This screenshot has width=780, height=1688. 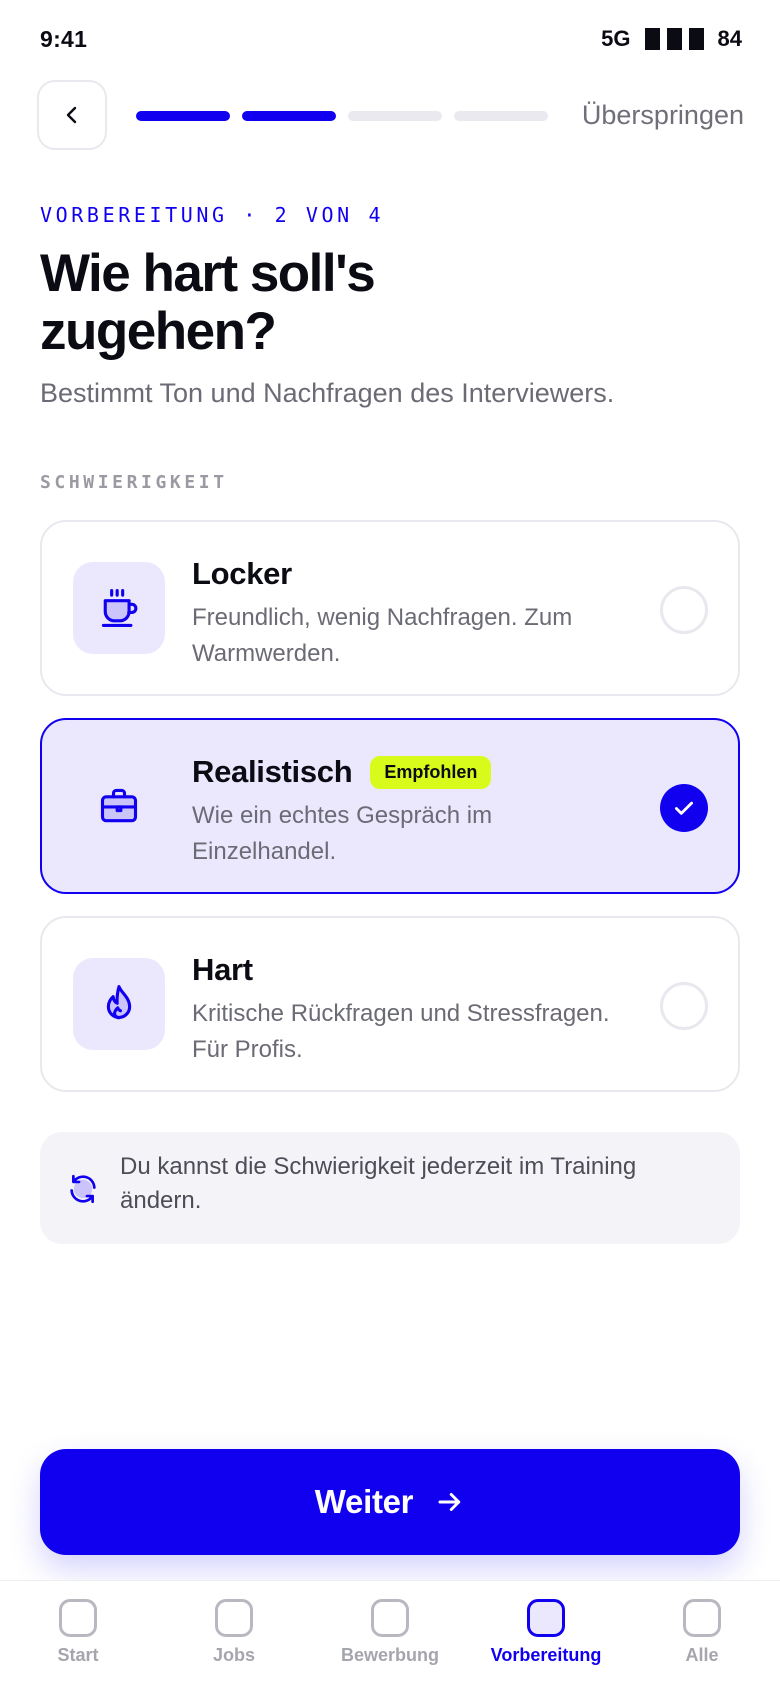 I want to click on tab-jobs: Jobs, so click(x=234, y=1634).